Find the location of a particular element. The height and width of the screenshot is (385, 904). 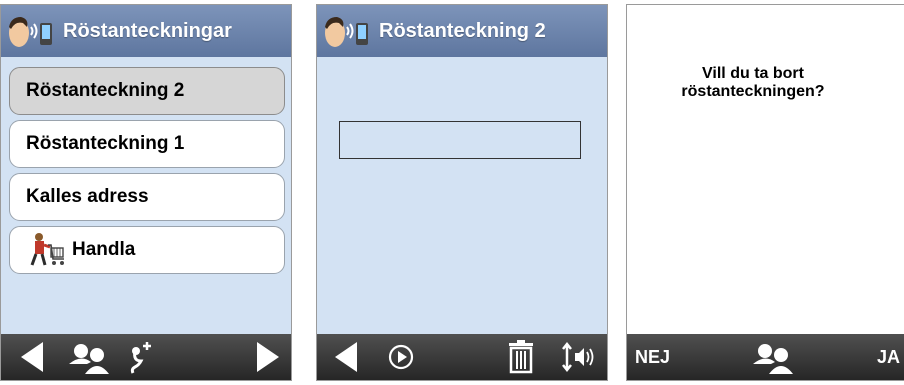

bottom-toolbar: NEJ JA is located at coordinates (765, 357).